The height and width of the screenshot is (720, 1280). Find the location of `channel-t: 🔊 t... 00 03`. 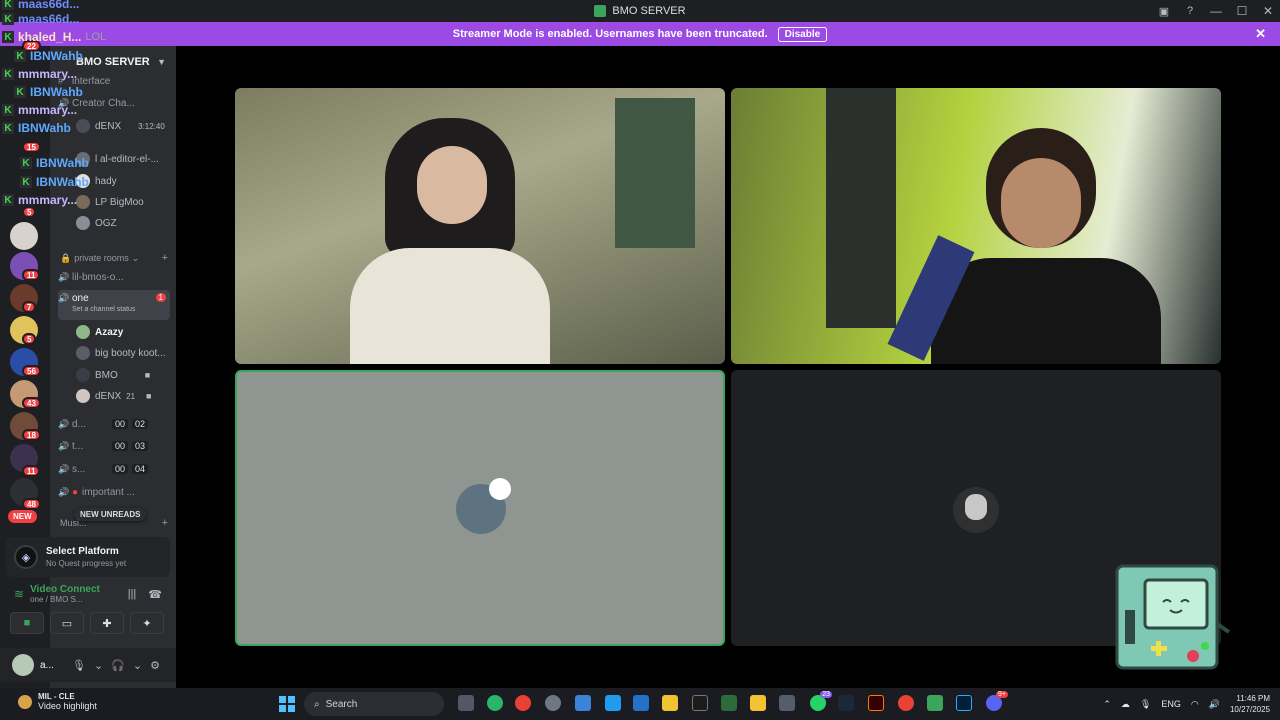

channel-t: 🔊 t... 00 03 is located at coordinates (114, 446).